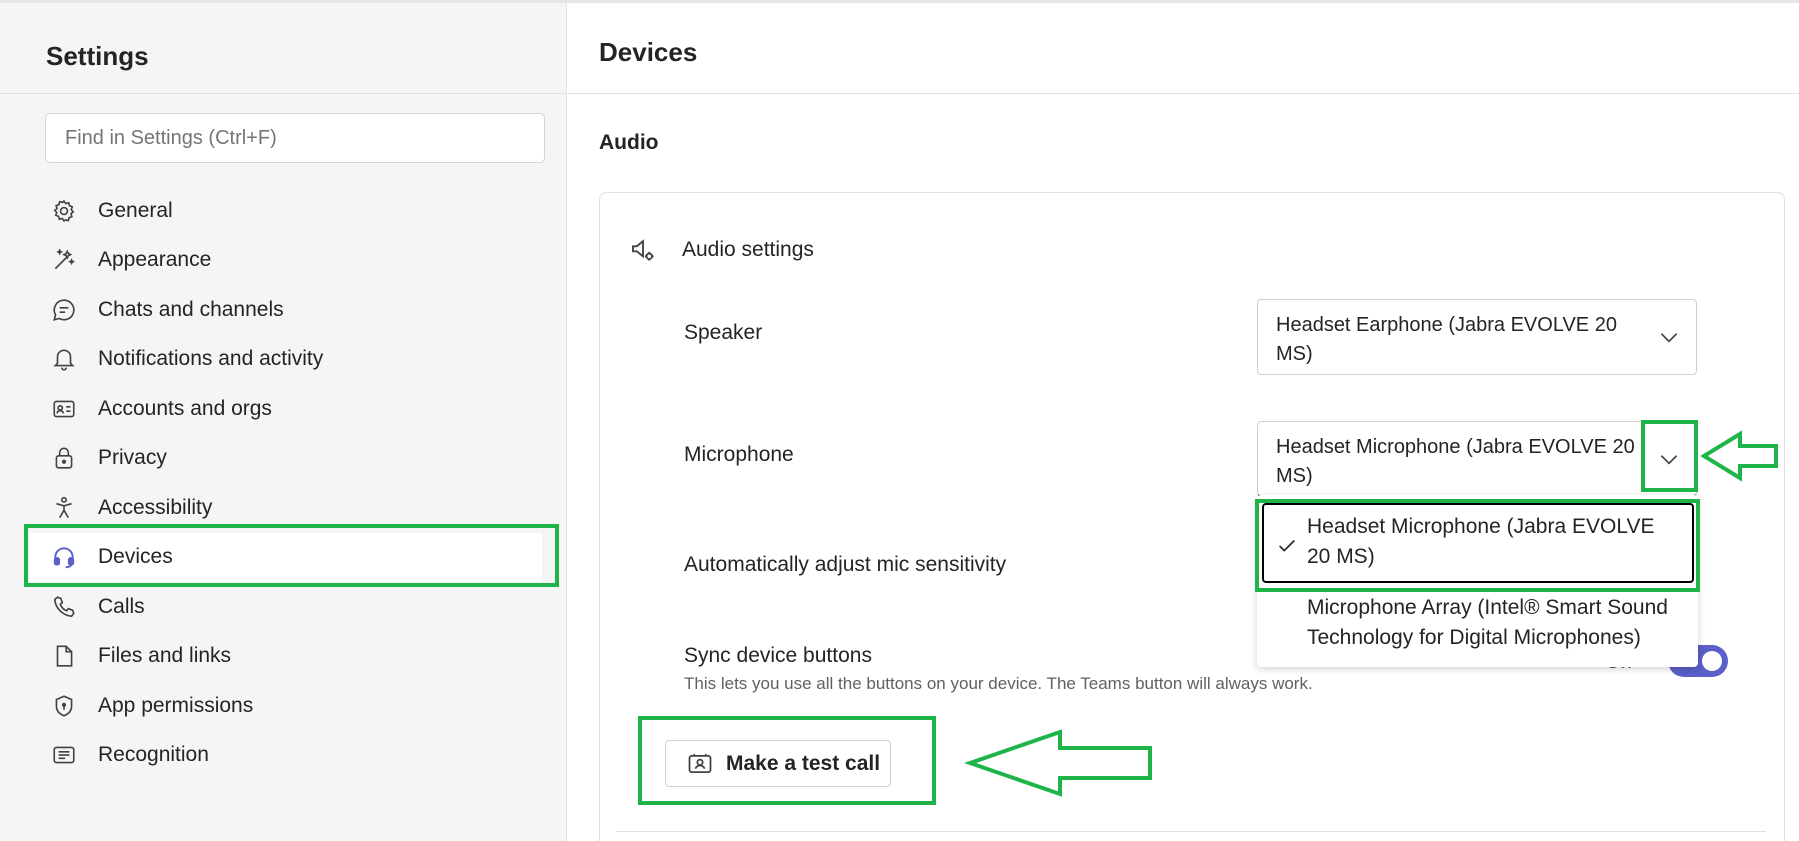  I want to click on sidebar-divider, so click(283, 93).